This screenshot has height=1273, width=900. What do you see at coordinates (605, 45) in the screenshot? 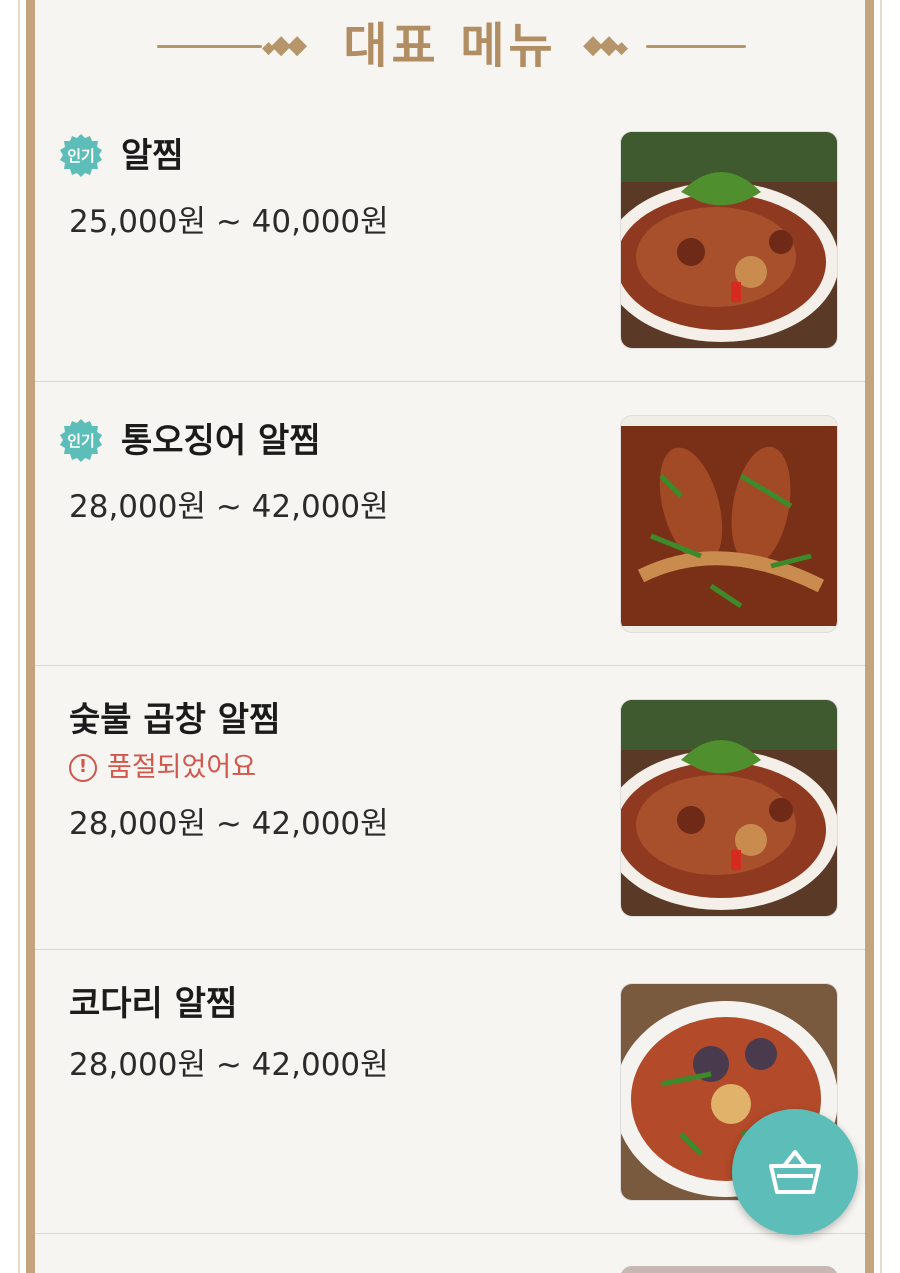
I see `header-ornament-right: ◆◆◆` at bounding box center [605, 45].